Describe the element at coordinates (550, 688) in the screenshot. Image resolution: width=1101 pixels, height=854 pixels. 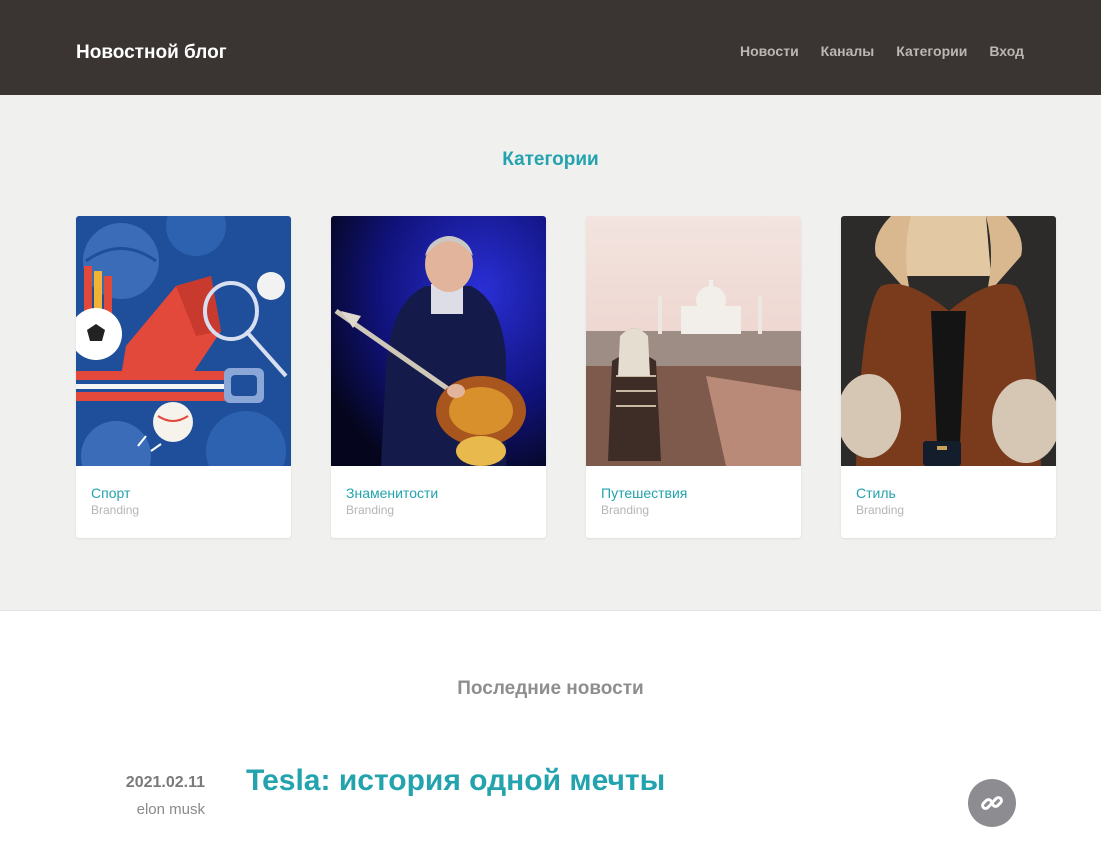
I see `latest-news-heading: Последние новости` at that location.